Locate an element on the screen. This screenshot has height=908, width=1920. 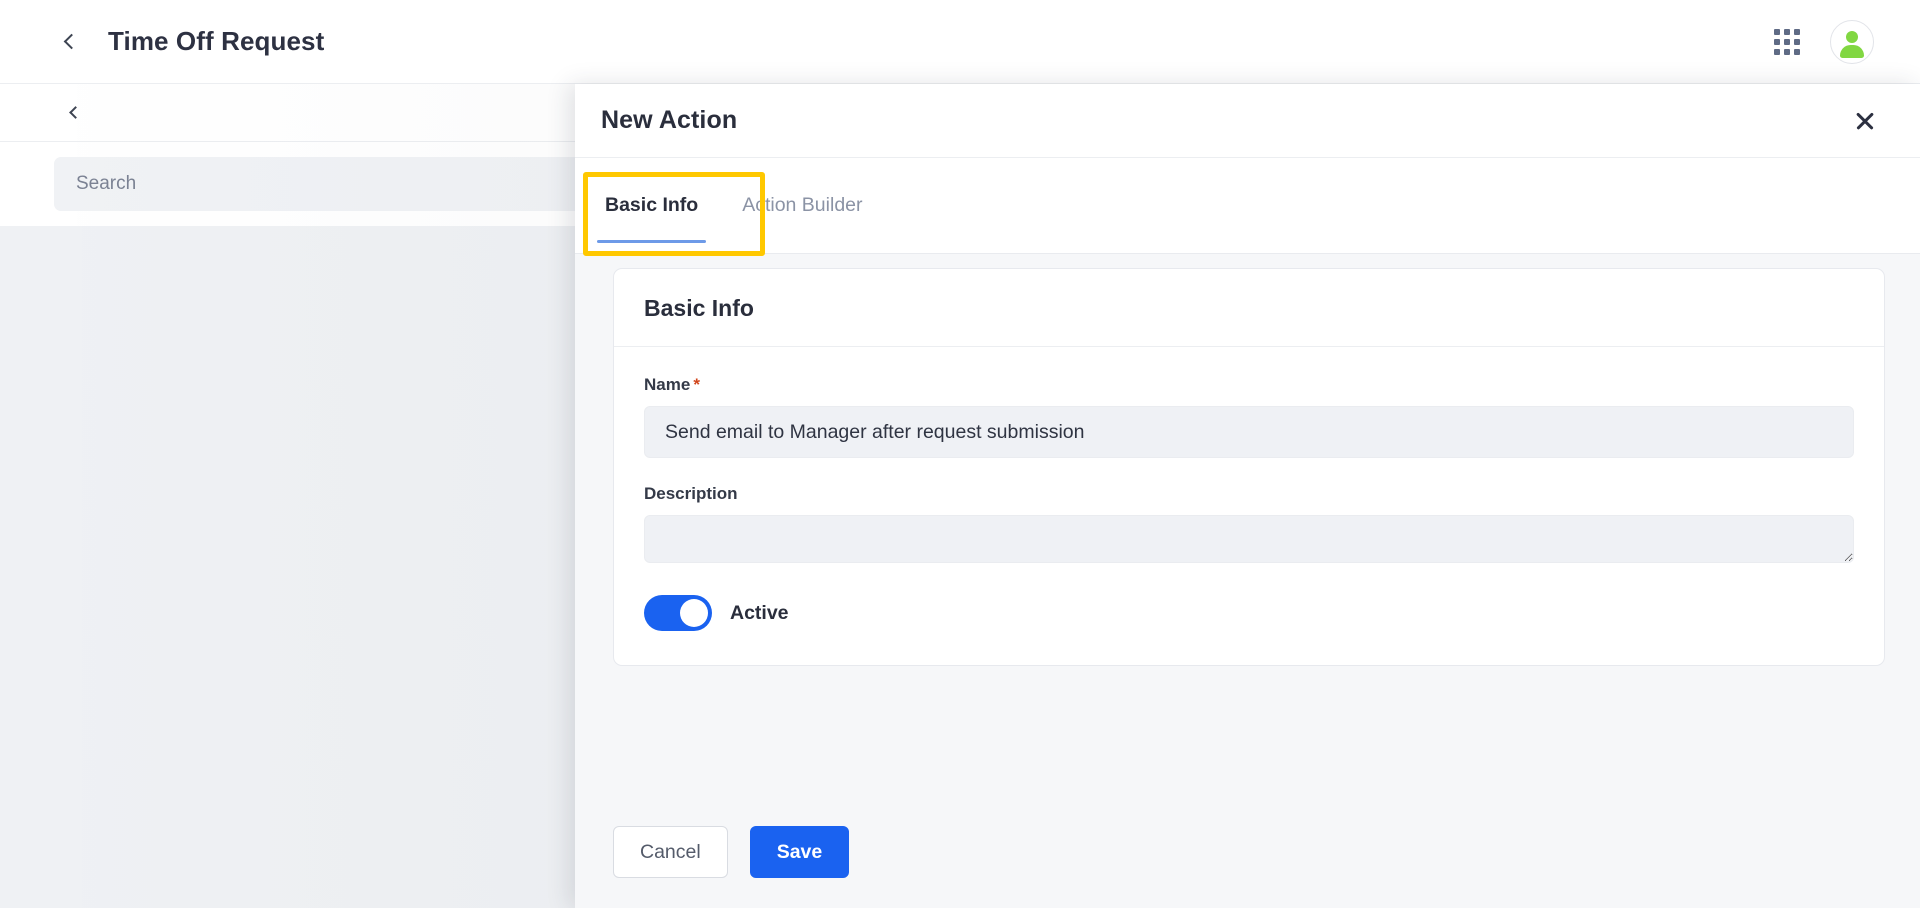
user-avatar-icon is located at coordinates (1852, 41).